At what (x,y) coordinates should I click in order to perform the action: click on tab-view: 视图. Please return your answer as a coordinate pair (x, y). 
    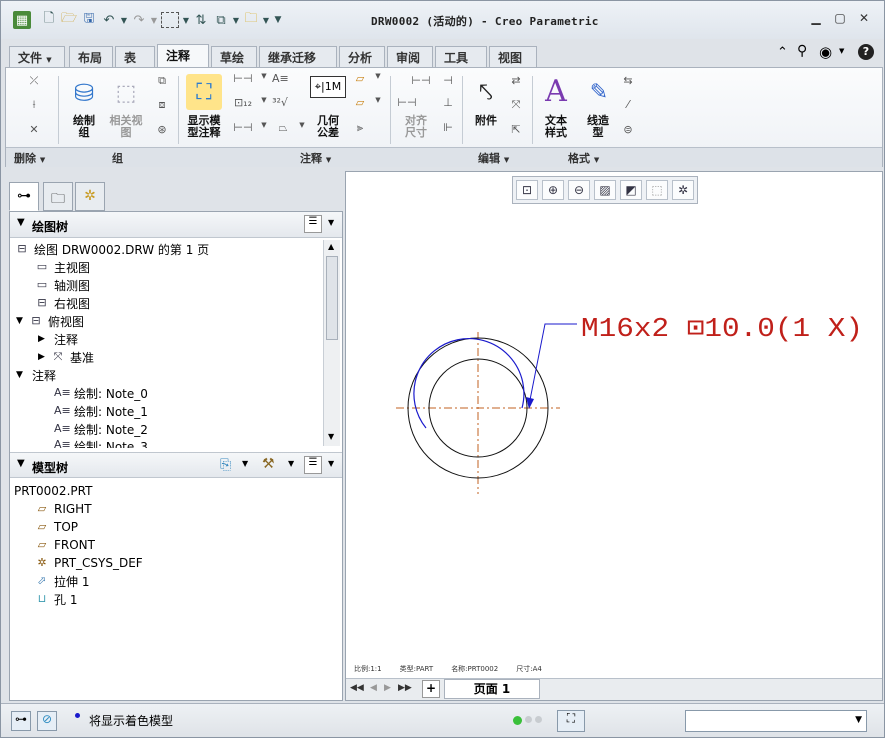
    Looking at the image, I should click on (513, 56).